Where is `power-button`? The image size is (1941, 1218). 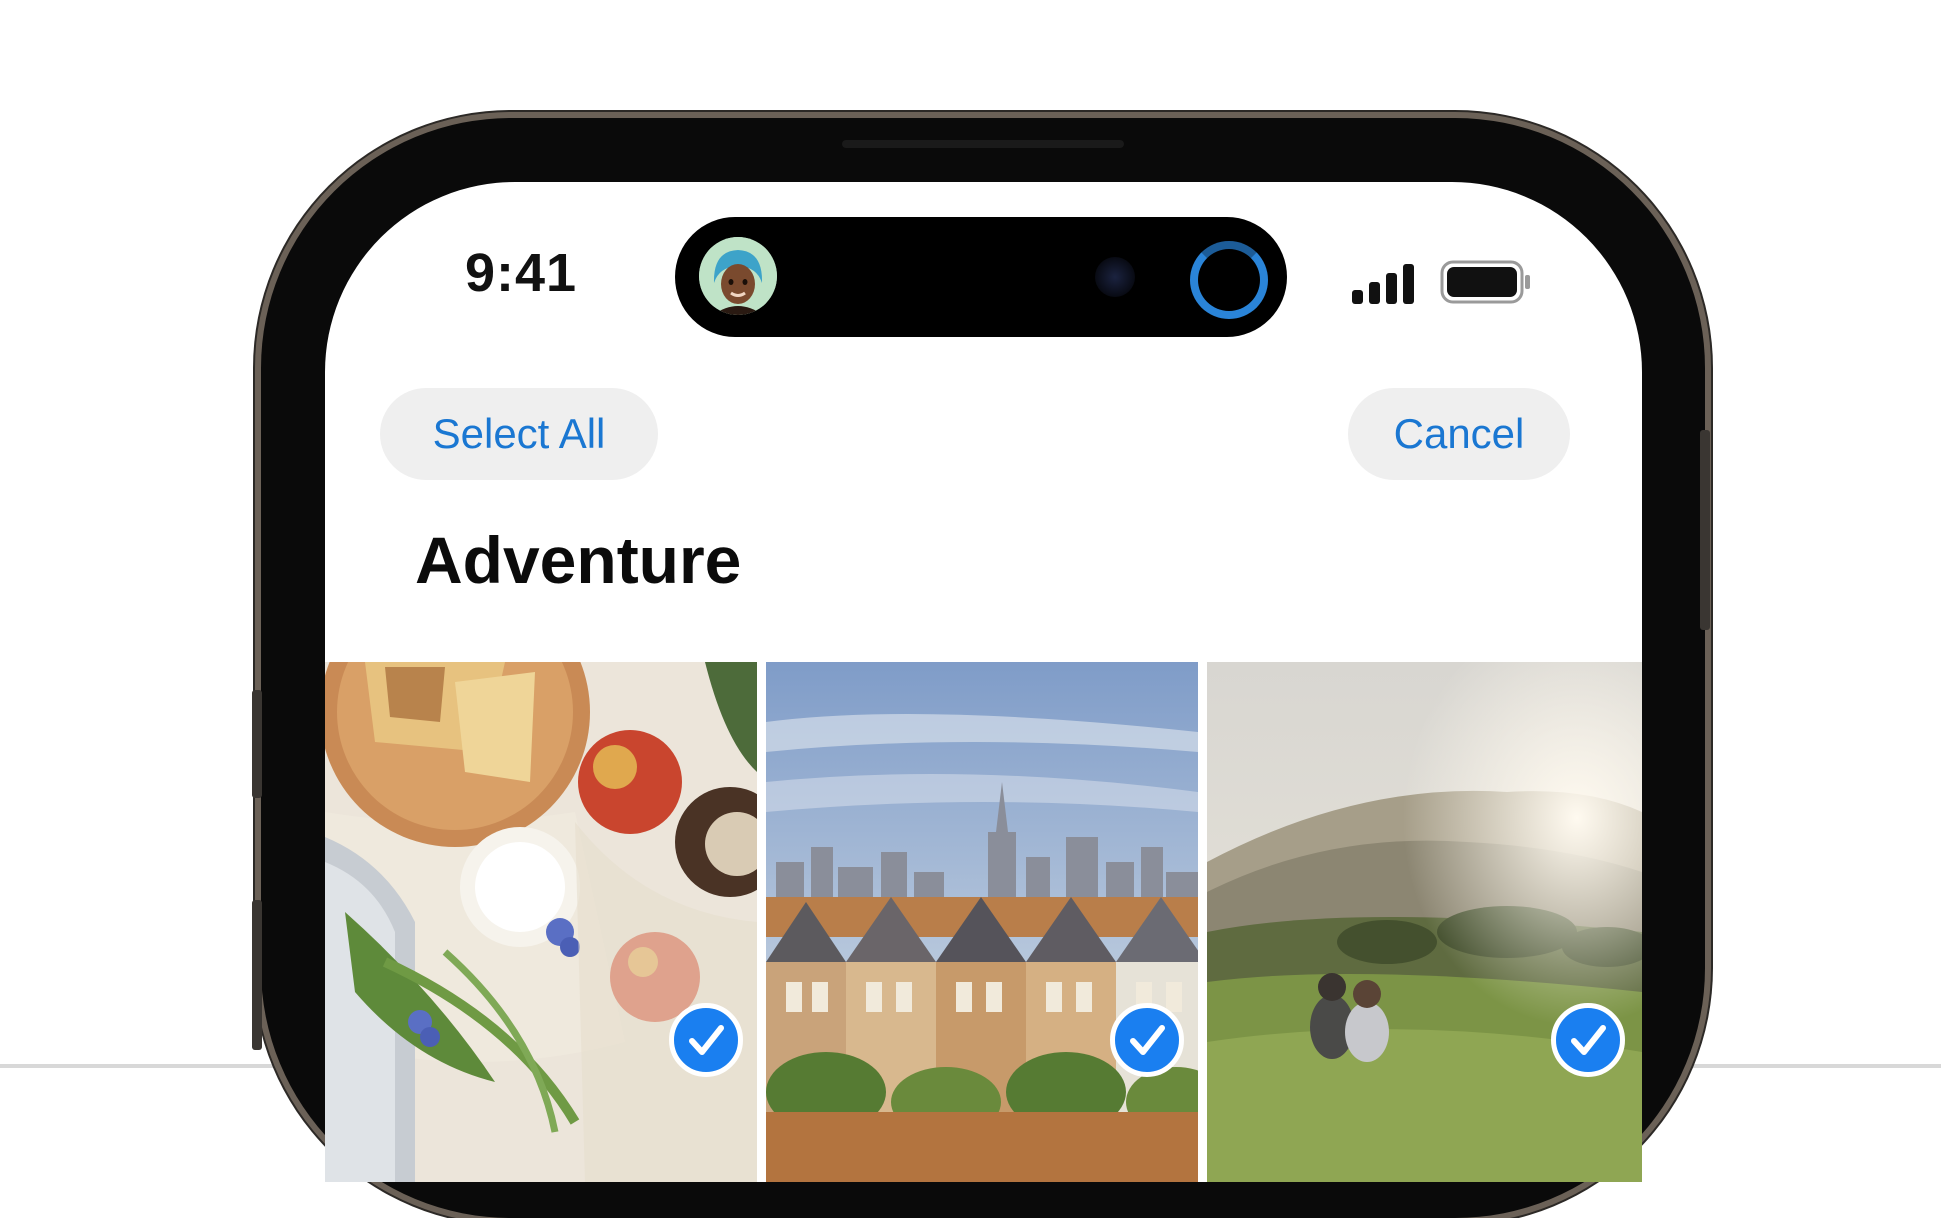 power-button is located at coordinates (1705, 530).